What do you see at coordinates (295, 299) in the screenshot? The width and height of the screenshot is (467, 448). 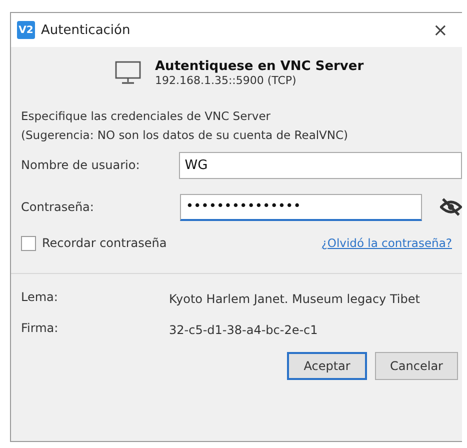 I see `detail-value: Kyoto Harlem Janet. Museum legacy Tibet` at bounding box center [295, 299].